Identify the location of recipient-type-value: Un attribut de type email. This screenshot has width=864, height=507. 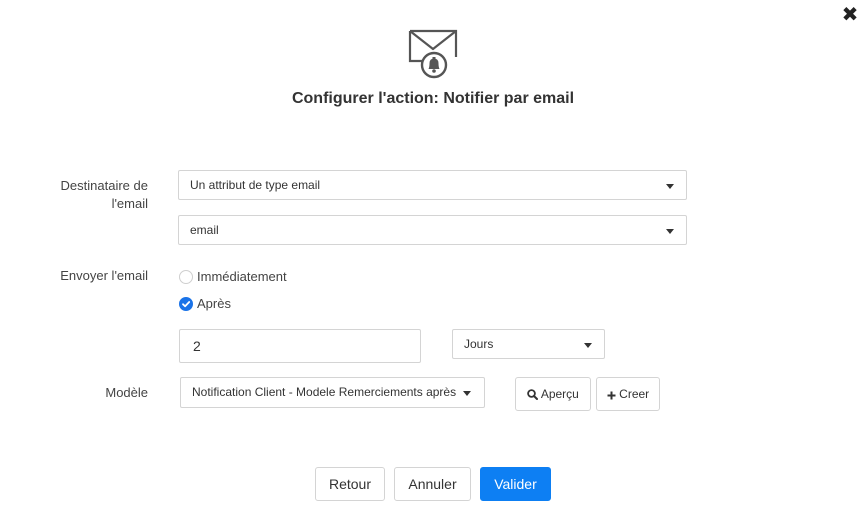
(255, 185).